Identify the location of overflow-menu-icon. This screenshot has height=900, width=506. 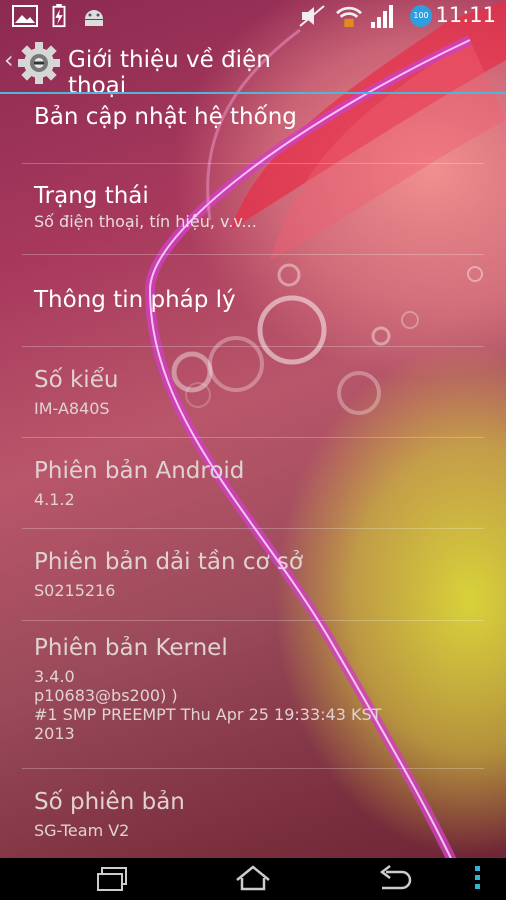
(478, 878).